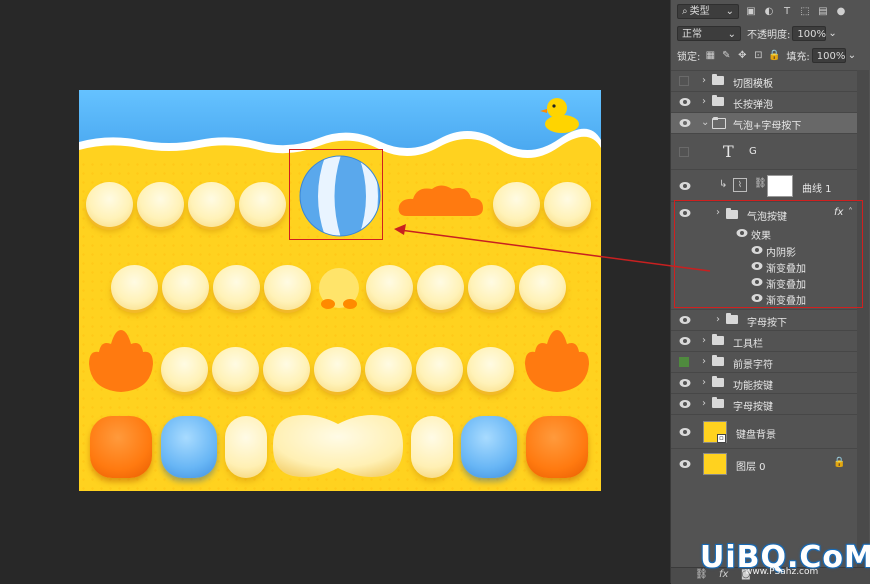 The height and width of the screenshot is (584, 870). Describe the element at coordinates (723, 184) in the screenshot. I see `clipping-arrow-icon: ↳` at that location.